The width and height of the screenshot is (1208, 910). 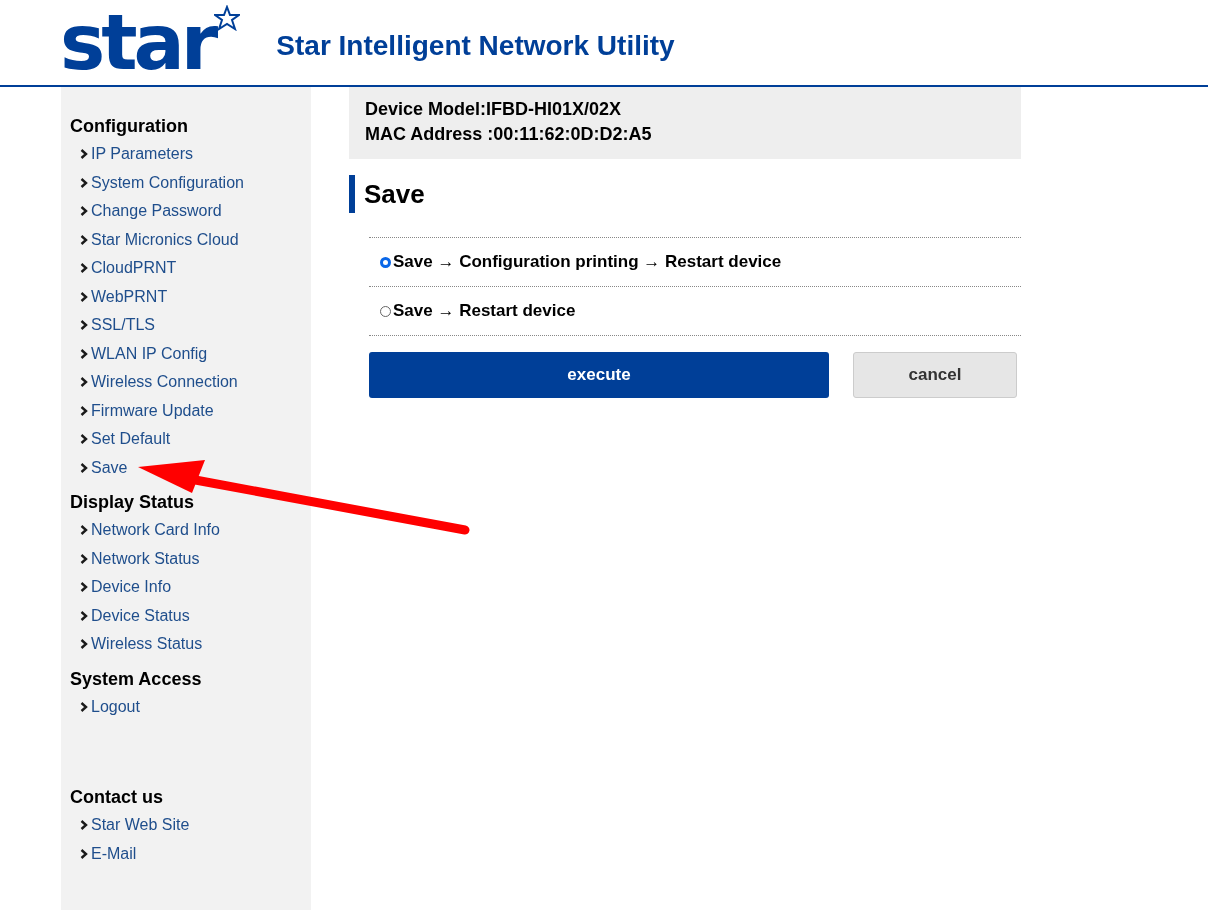 What do you see at coordinates (195, 615) in the screenshot?
I see `nav-link: Device Status` at bounding box center [195, 615].